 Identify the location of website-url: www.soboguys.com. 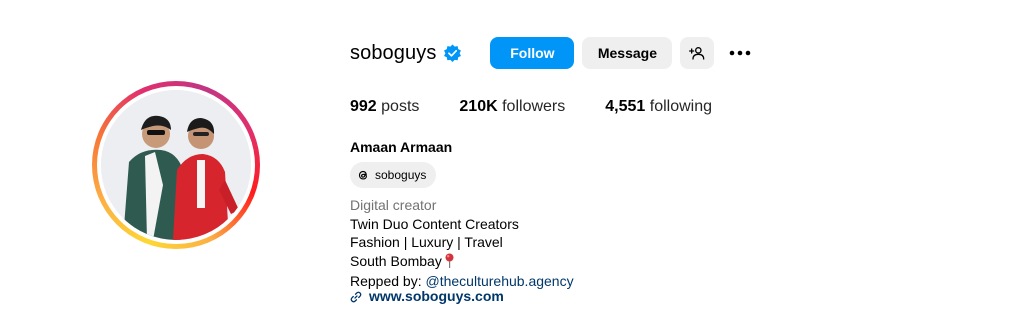
(436, 296).